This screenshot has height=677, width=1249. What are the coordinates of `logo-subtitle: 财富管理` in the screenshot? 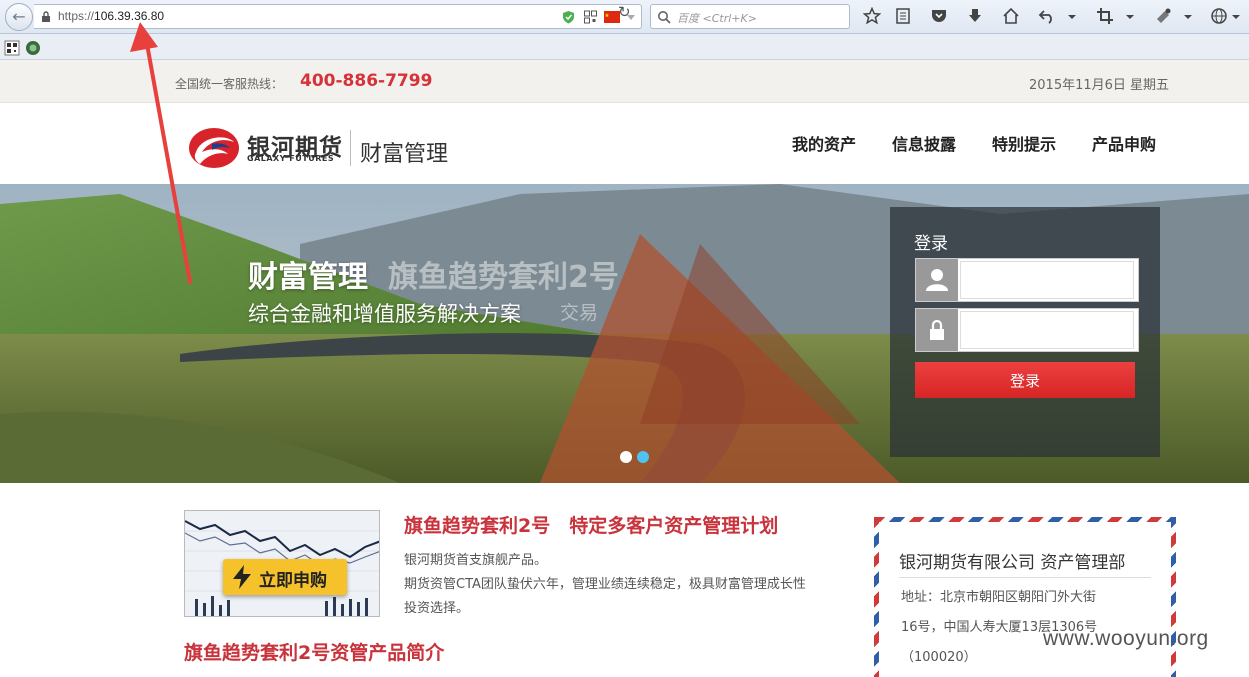 It's located at (404, 154).